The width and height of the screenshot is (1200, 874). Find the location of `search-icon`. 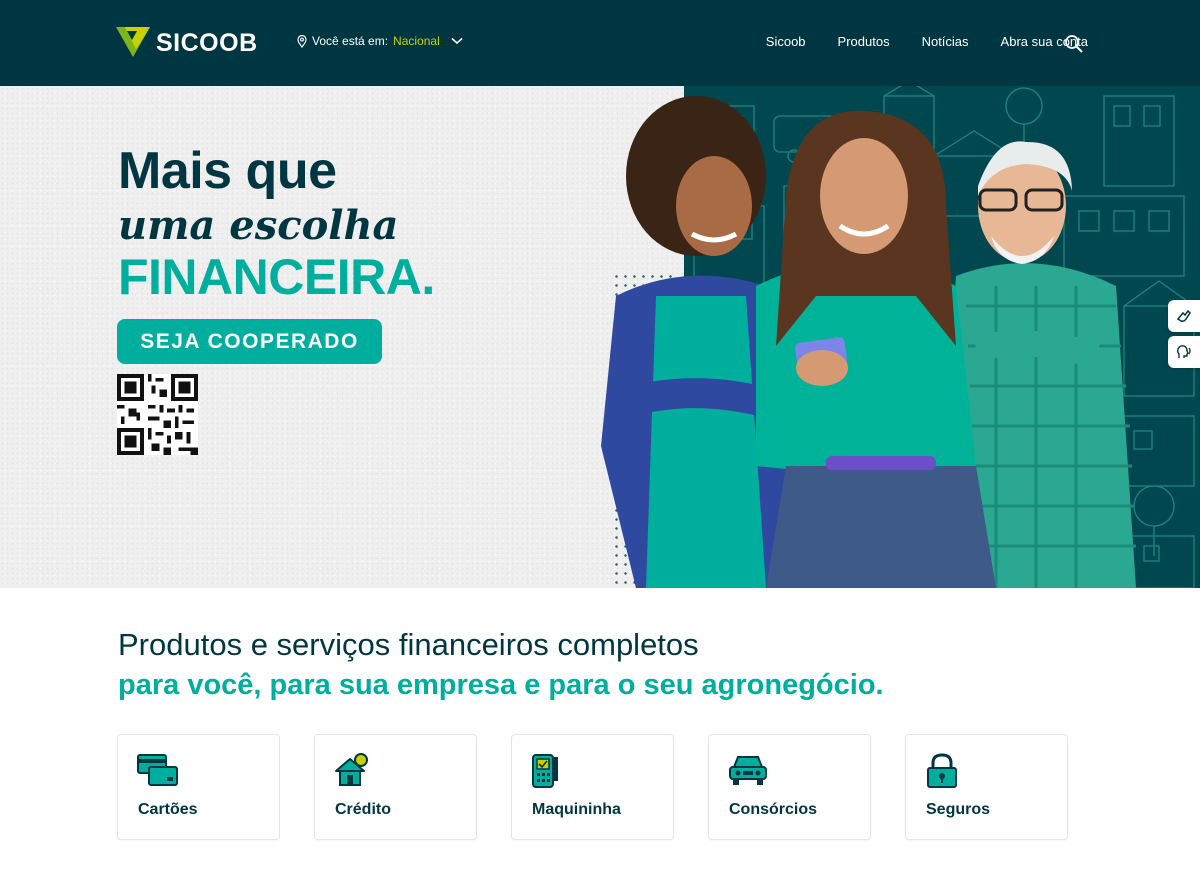

search-icon is located at coordinates (1074, 44).